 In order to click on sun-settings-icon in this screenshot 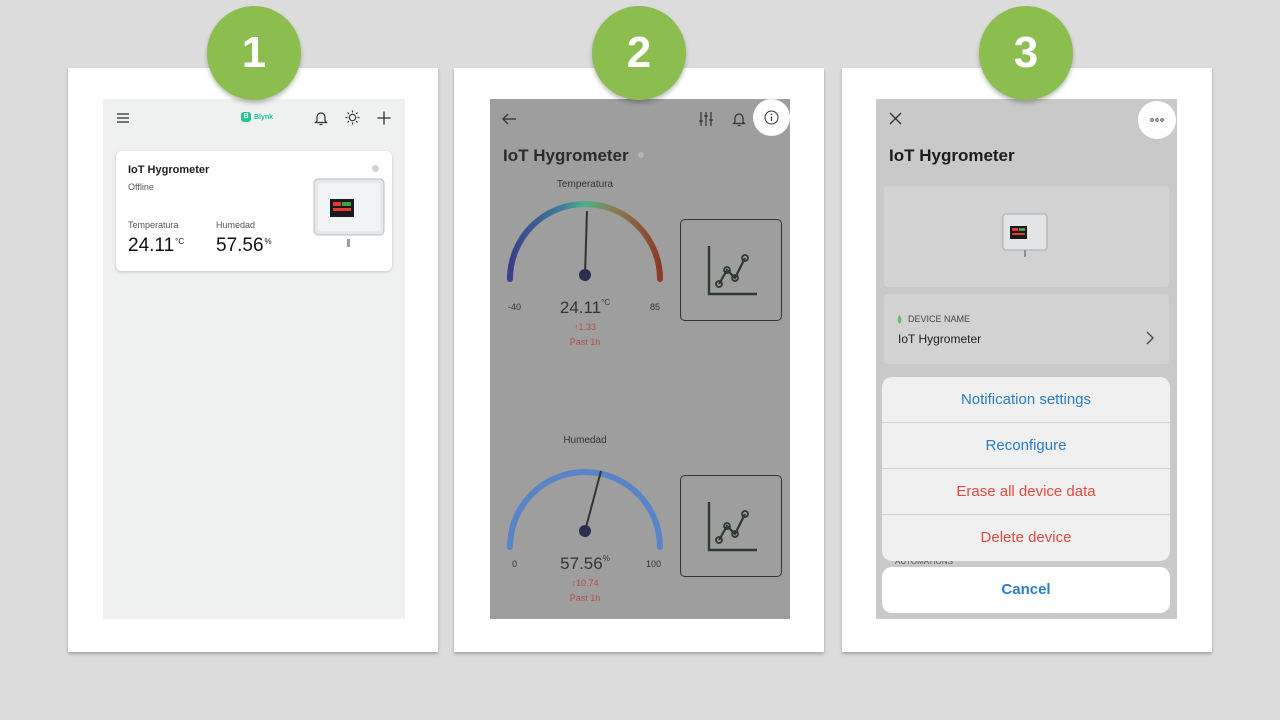, I will do `click(353, 118)`.